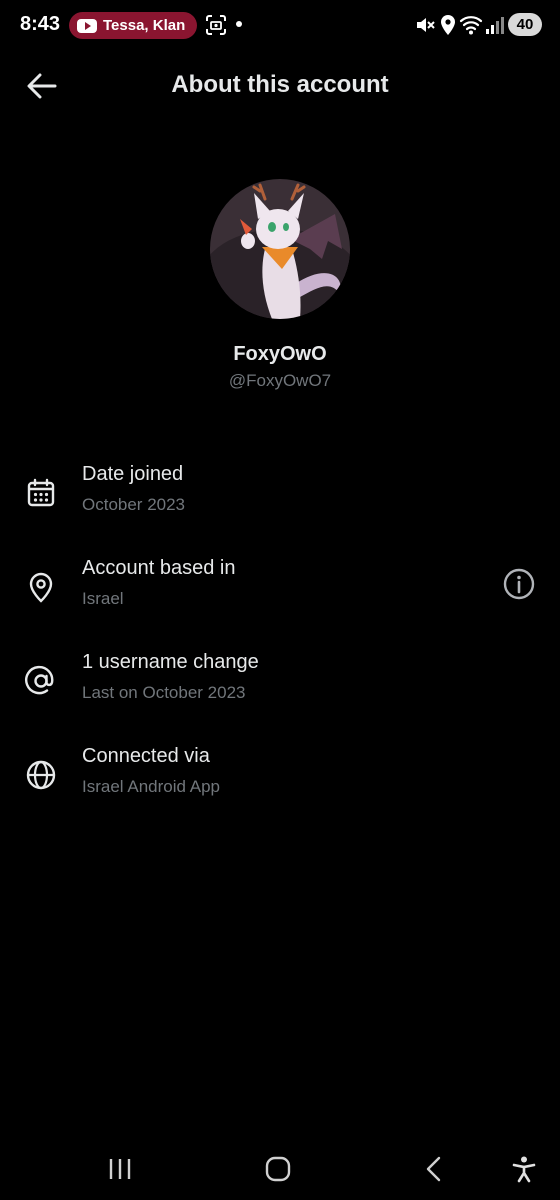 The height and width of the screenshot is (1200, 560). I want to click on row-date-joined: Date joined October 2023, so click(280, 498).